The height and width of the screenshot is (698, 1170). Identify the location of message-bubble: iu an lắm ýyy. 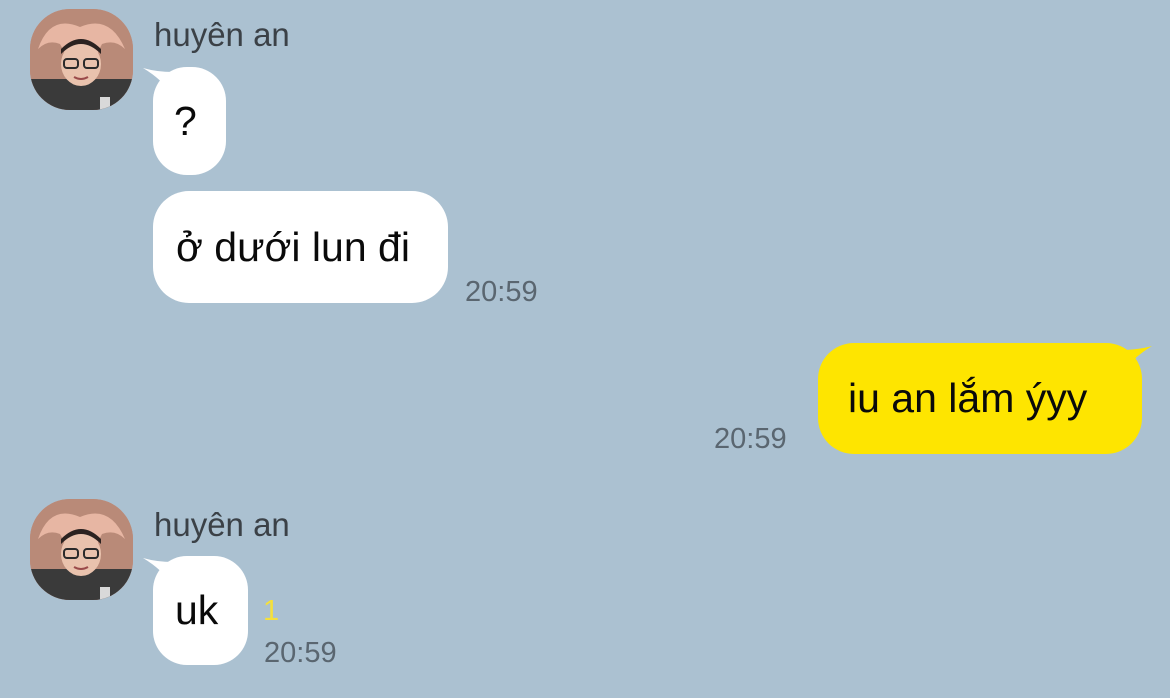
(980, 398).